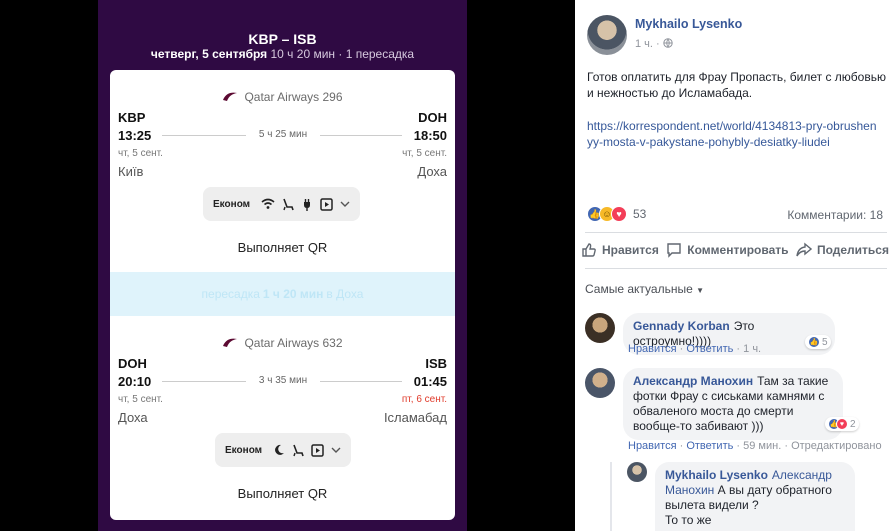 Image resolution: width=895 pixels, height=531 pixels. What do you see at coordinates (762, 446) in the screenshot?
I see `comment-time: 59 мин.` at bounding box center [762, 446].